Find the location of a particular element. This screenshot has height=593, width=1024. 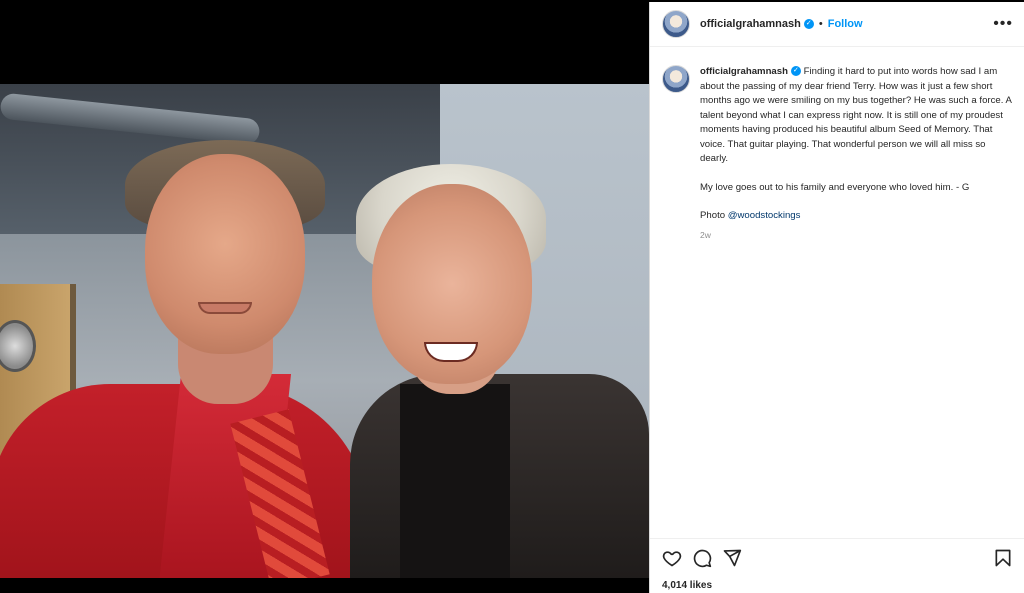

more-options-icon: ••• is located at coordinates (1003, 24).